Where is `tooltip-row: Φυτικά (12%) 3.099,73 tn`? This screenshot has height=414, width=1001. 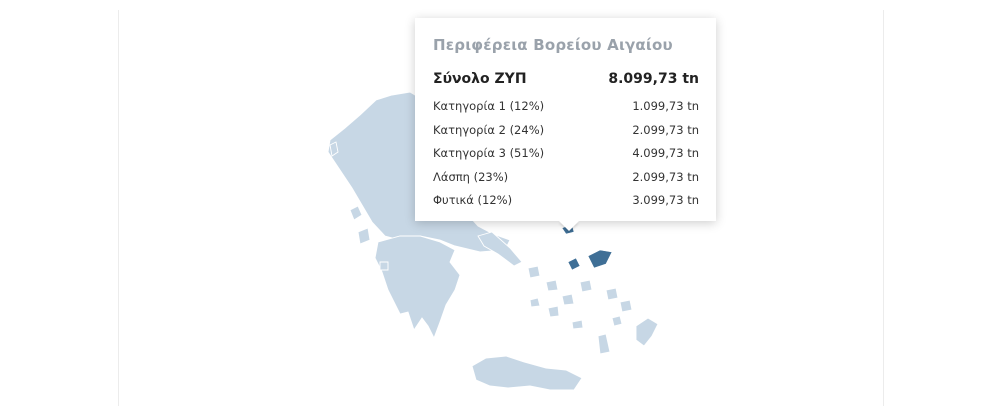 tooltip-row: Φυτικά (12%) 3.099,73 tn is located at coordinates (566, 201).